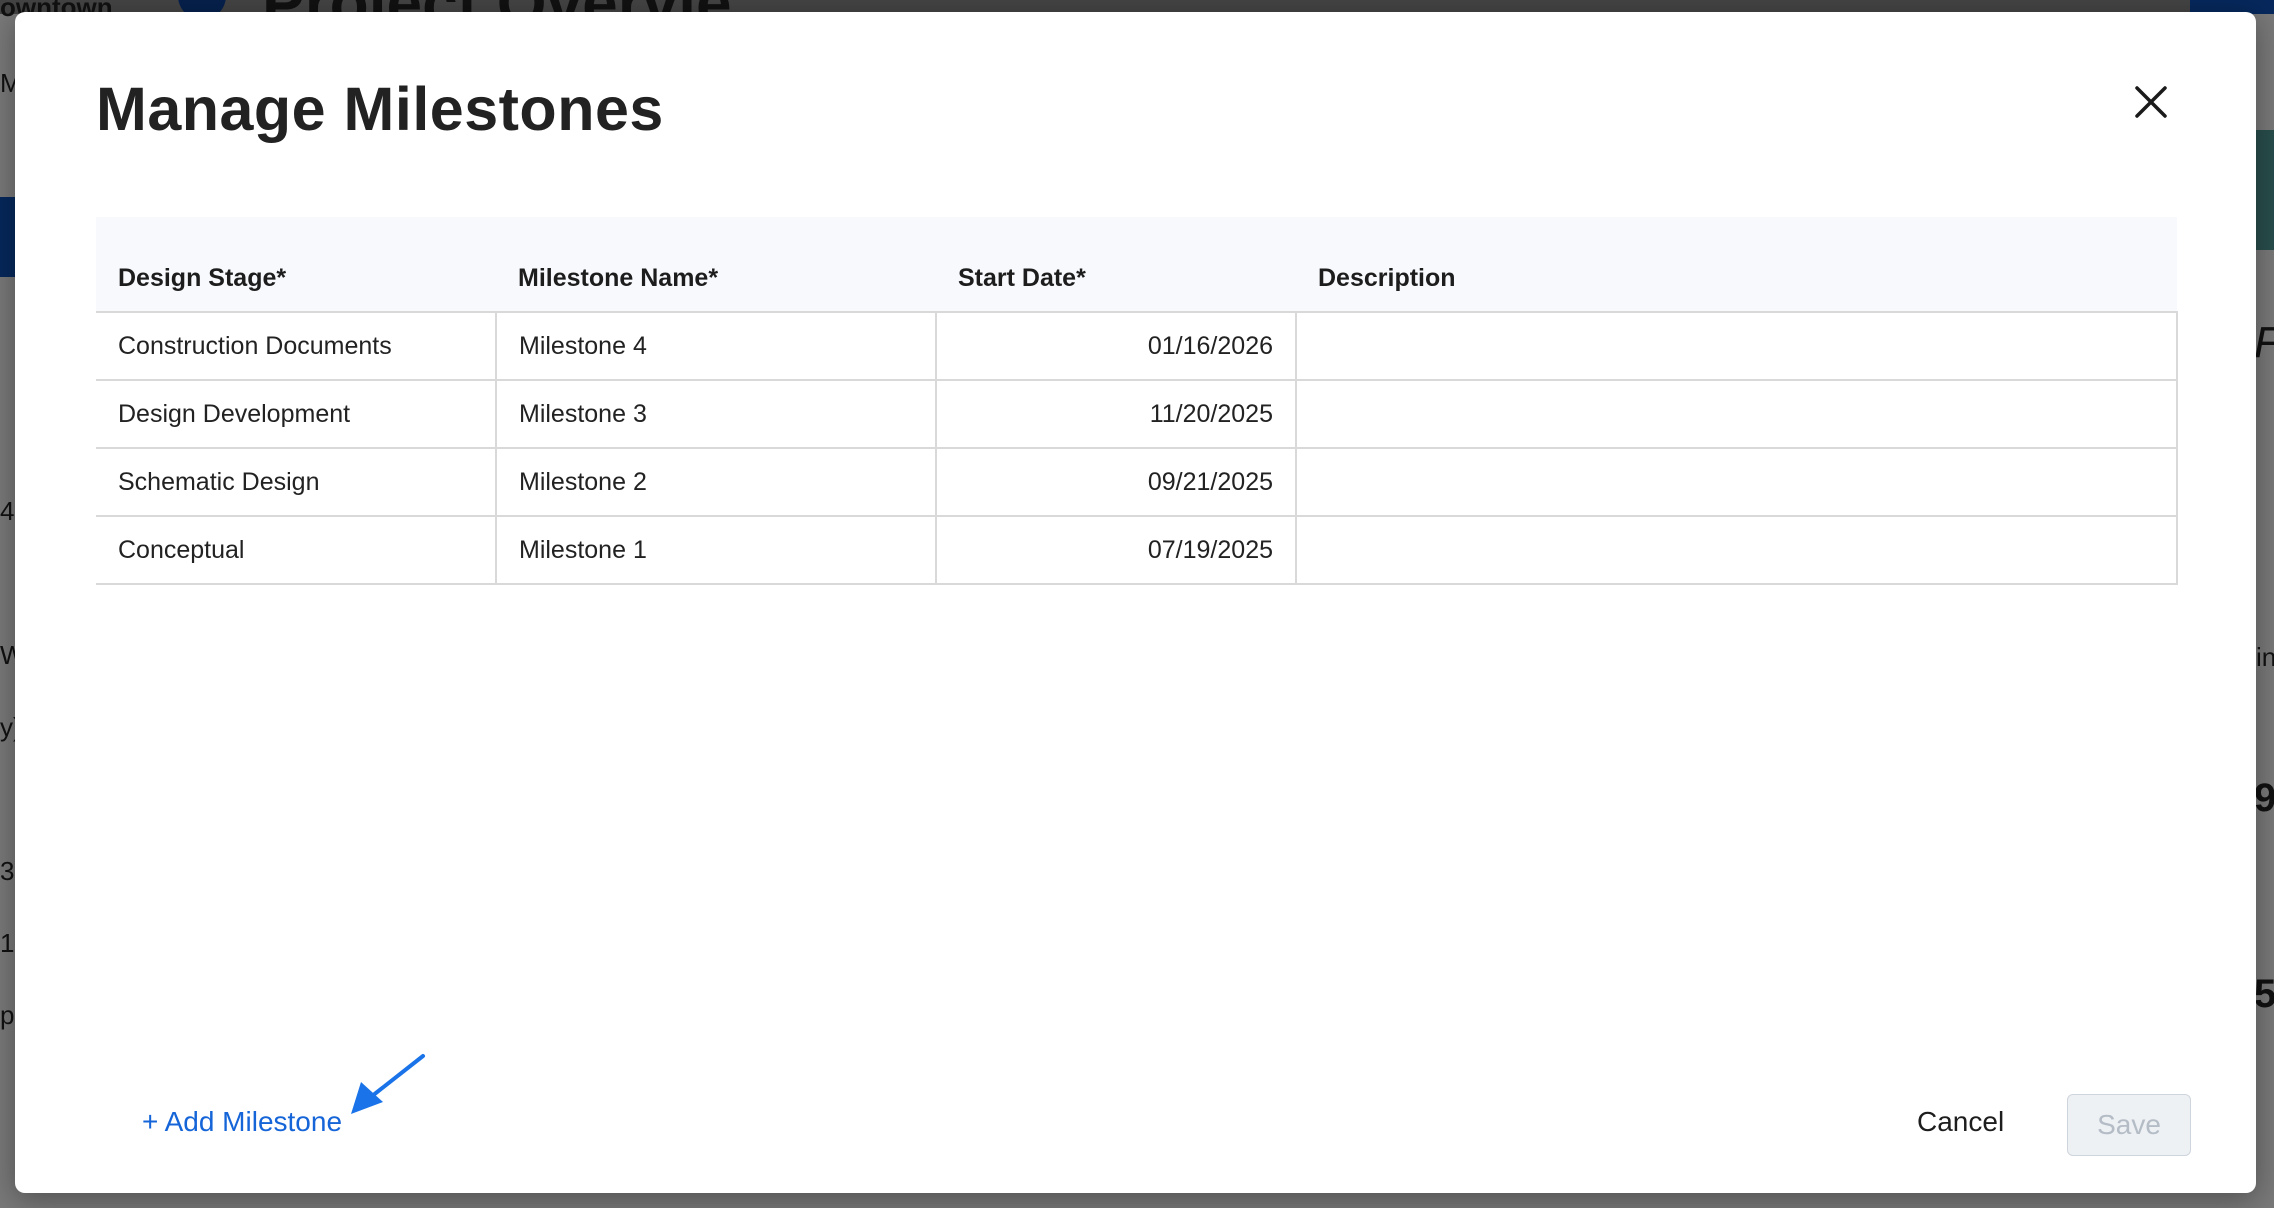  Describe the element at coordinates (1960, 1122) in the screenshot. I see `cancel-button: Cancel` at that location.